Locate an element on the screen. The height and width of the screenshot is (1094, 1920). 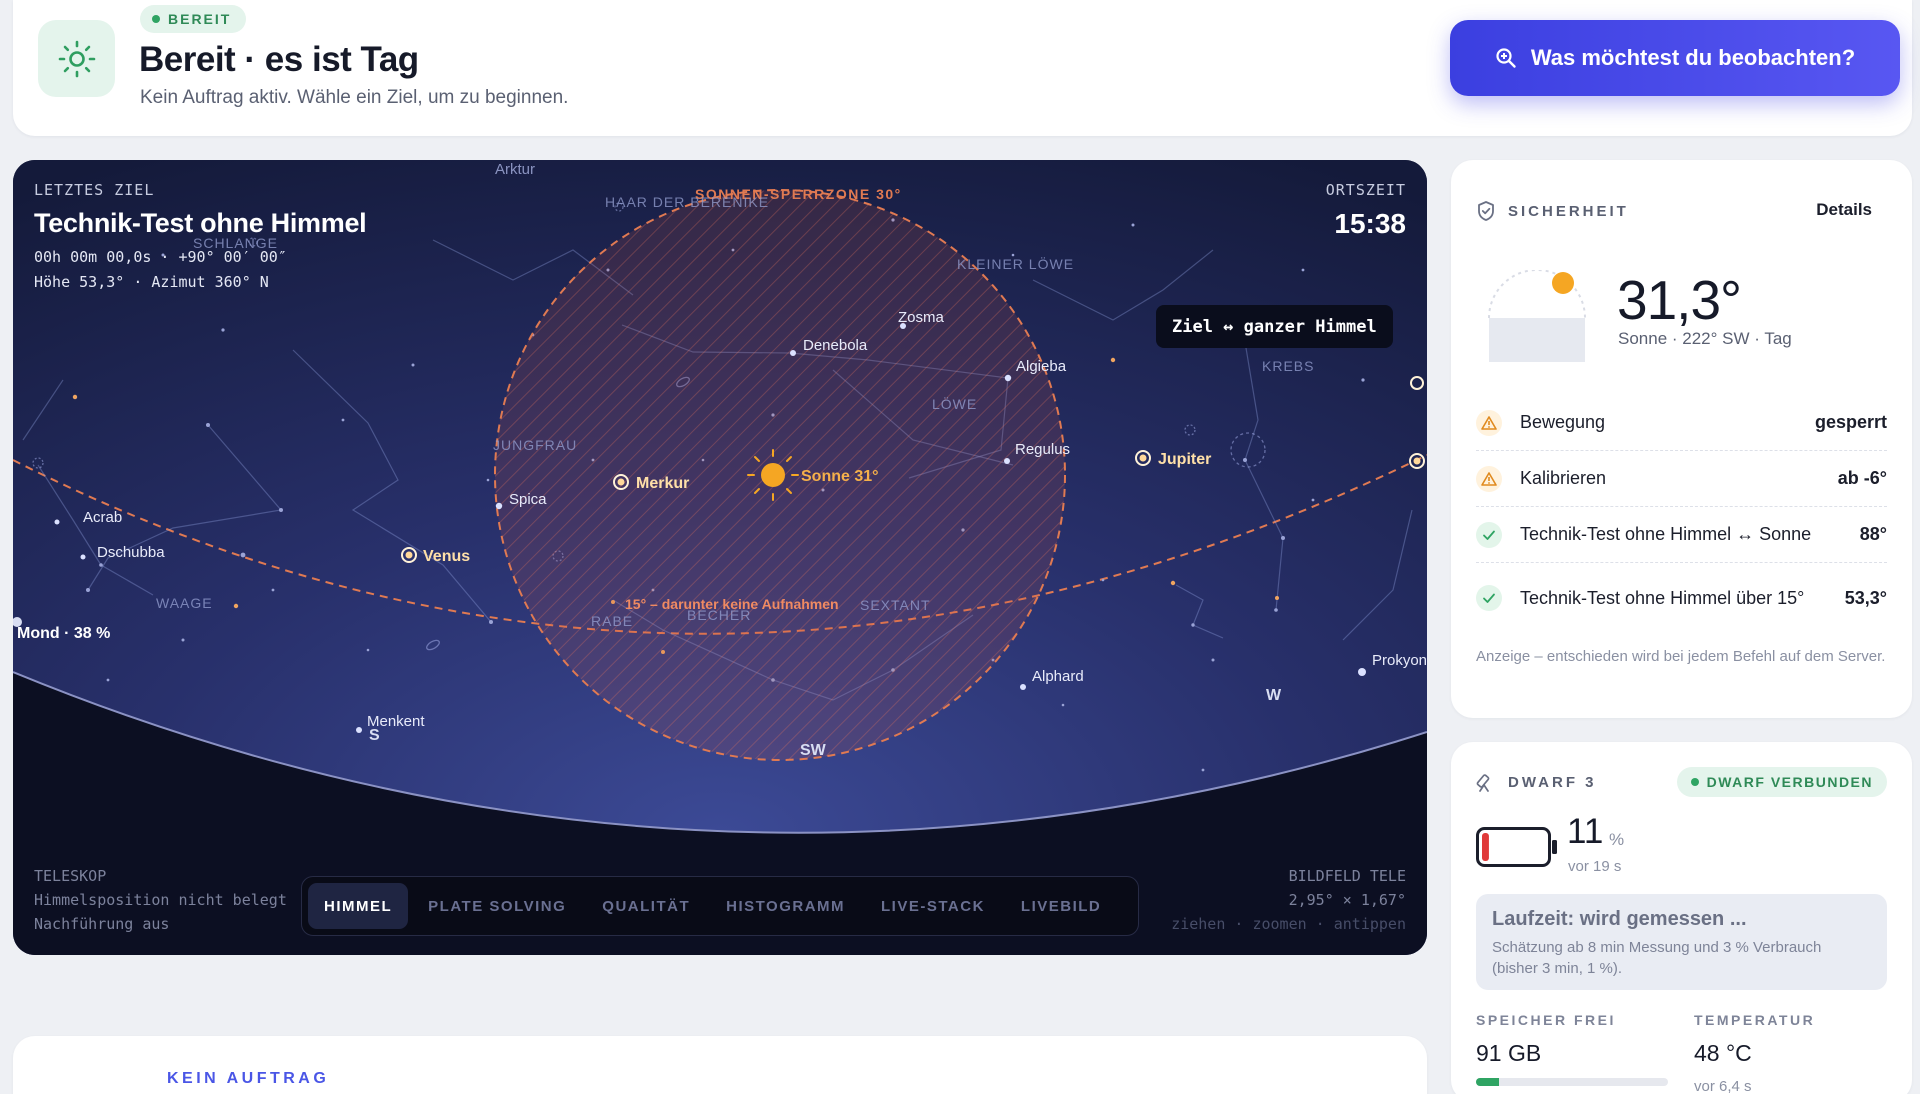
svg-text: Alphard is located at coordinates (1058, 676).